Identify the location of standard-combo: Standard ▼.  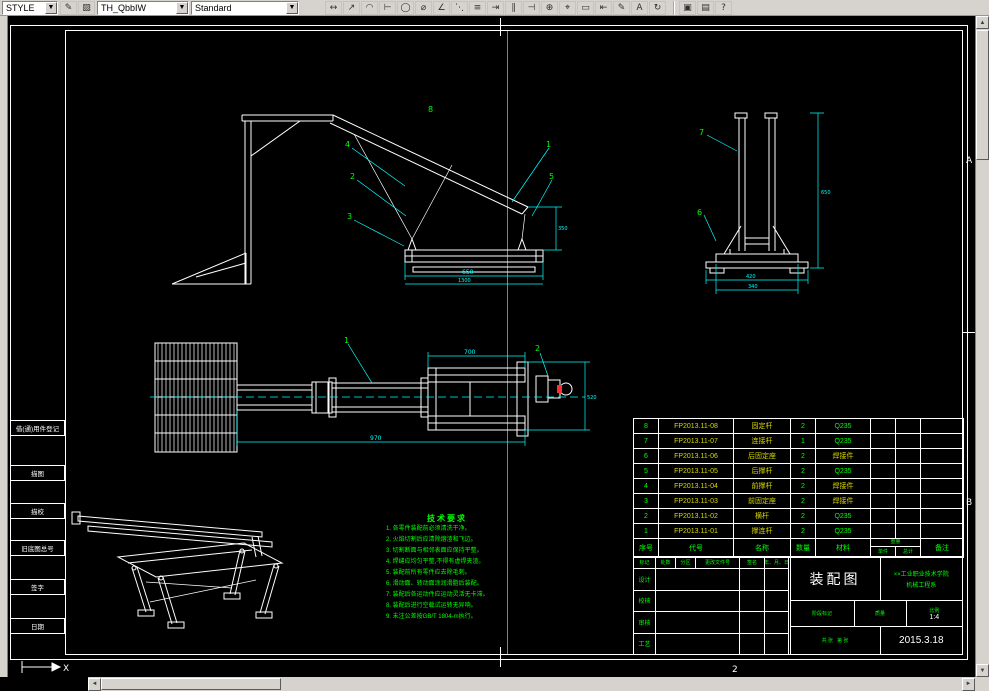
(245, 7).